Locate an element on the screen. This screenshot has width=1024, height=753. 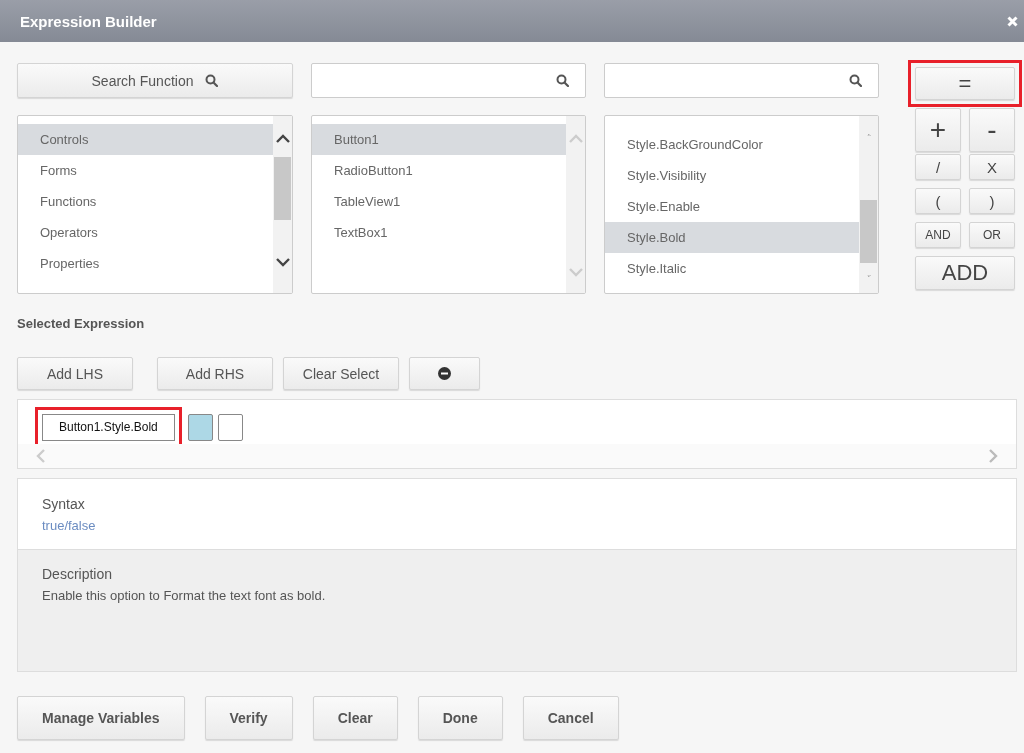
operator-button: + is located at coordinates (938, 130).